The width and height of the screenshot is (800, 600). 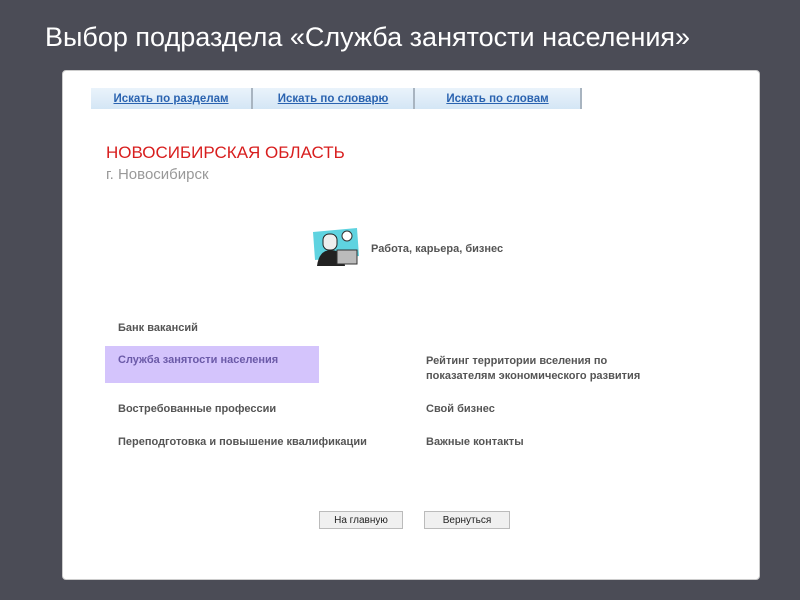 I want to click on category-header: Работа, карьера, бизнес, so click(x=407, y=248).